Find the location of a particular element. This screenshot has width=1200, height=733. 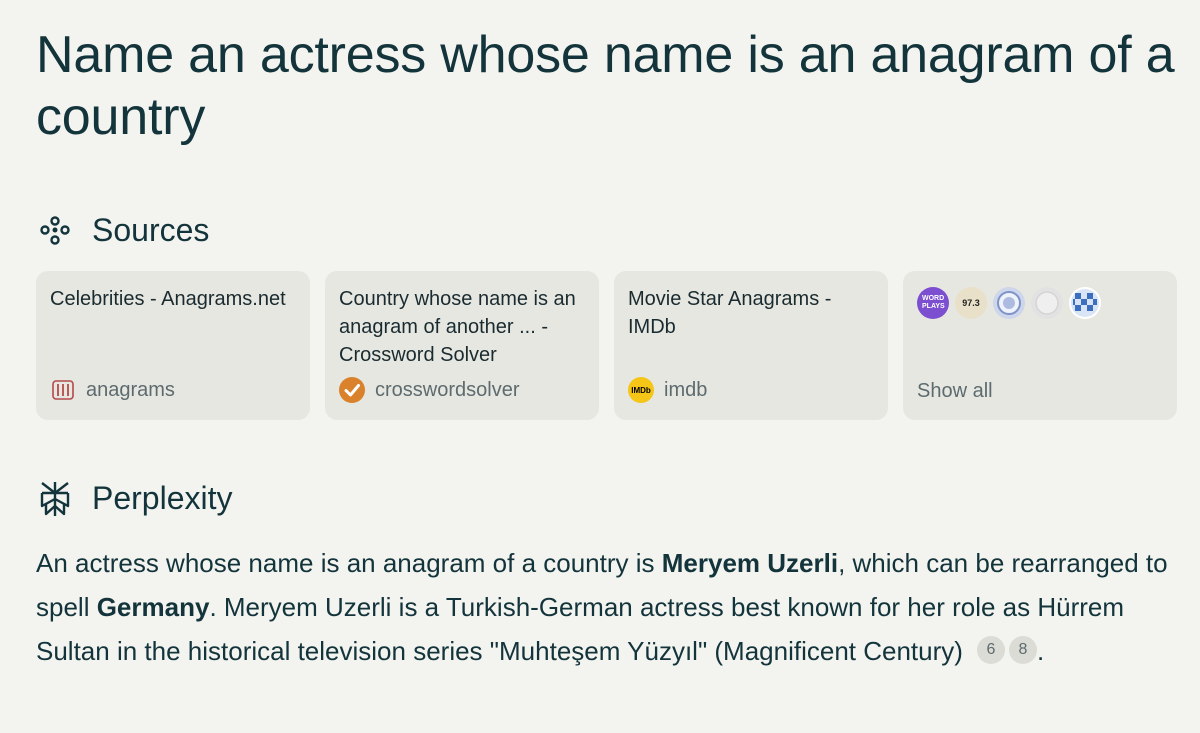

answer-heading: Perplexity is located at coordinates (162, 498).